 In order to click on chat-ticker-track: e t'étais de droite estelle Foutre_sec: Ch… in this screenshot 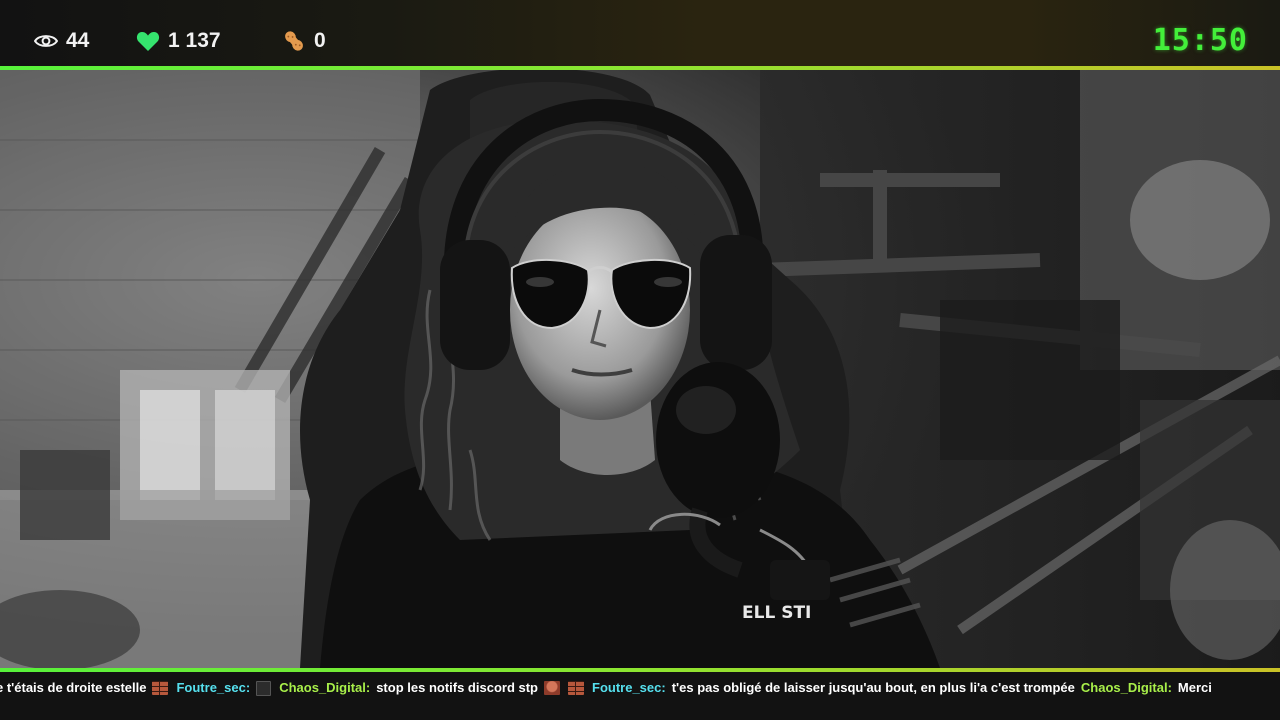, I will do `click(609, 688)`.